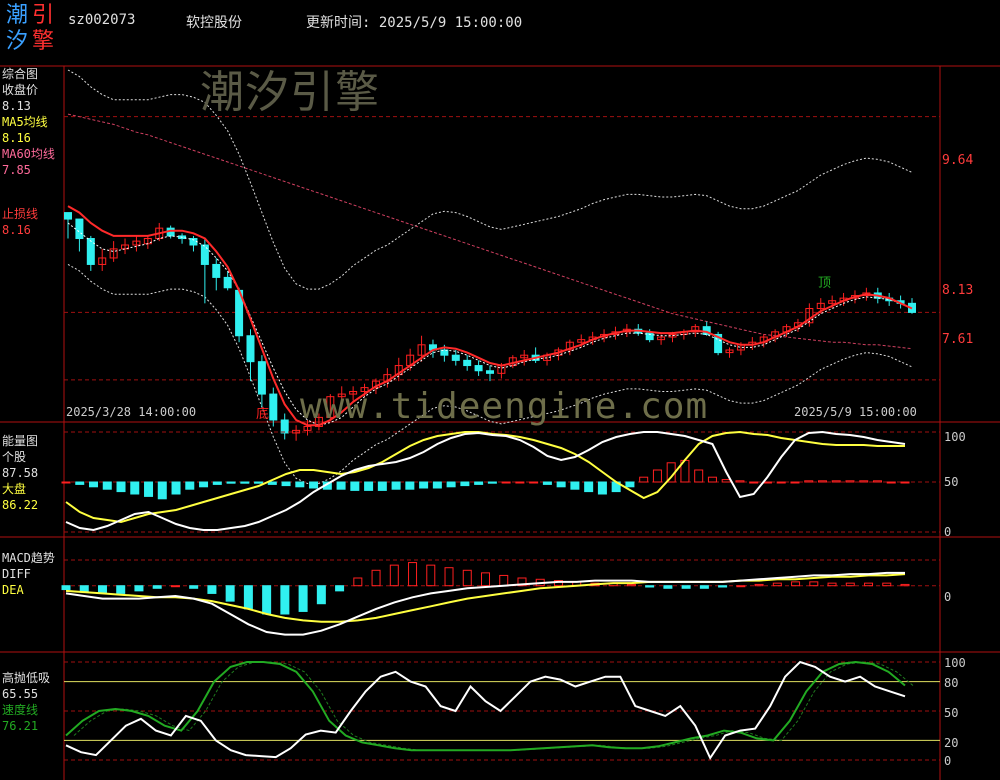  What do you see at coordinates (26, 702) in the screenshot?
I see `panel4-labels: 高抛低吸 65.55 速度线 76.21` at bounding box center [26, 702].